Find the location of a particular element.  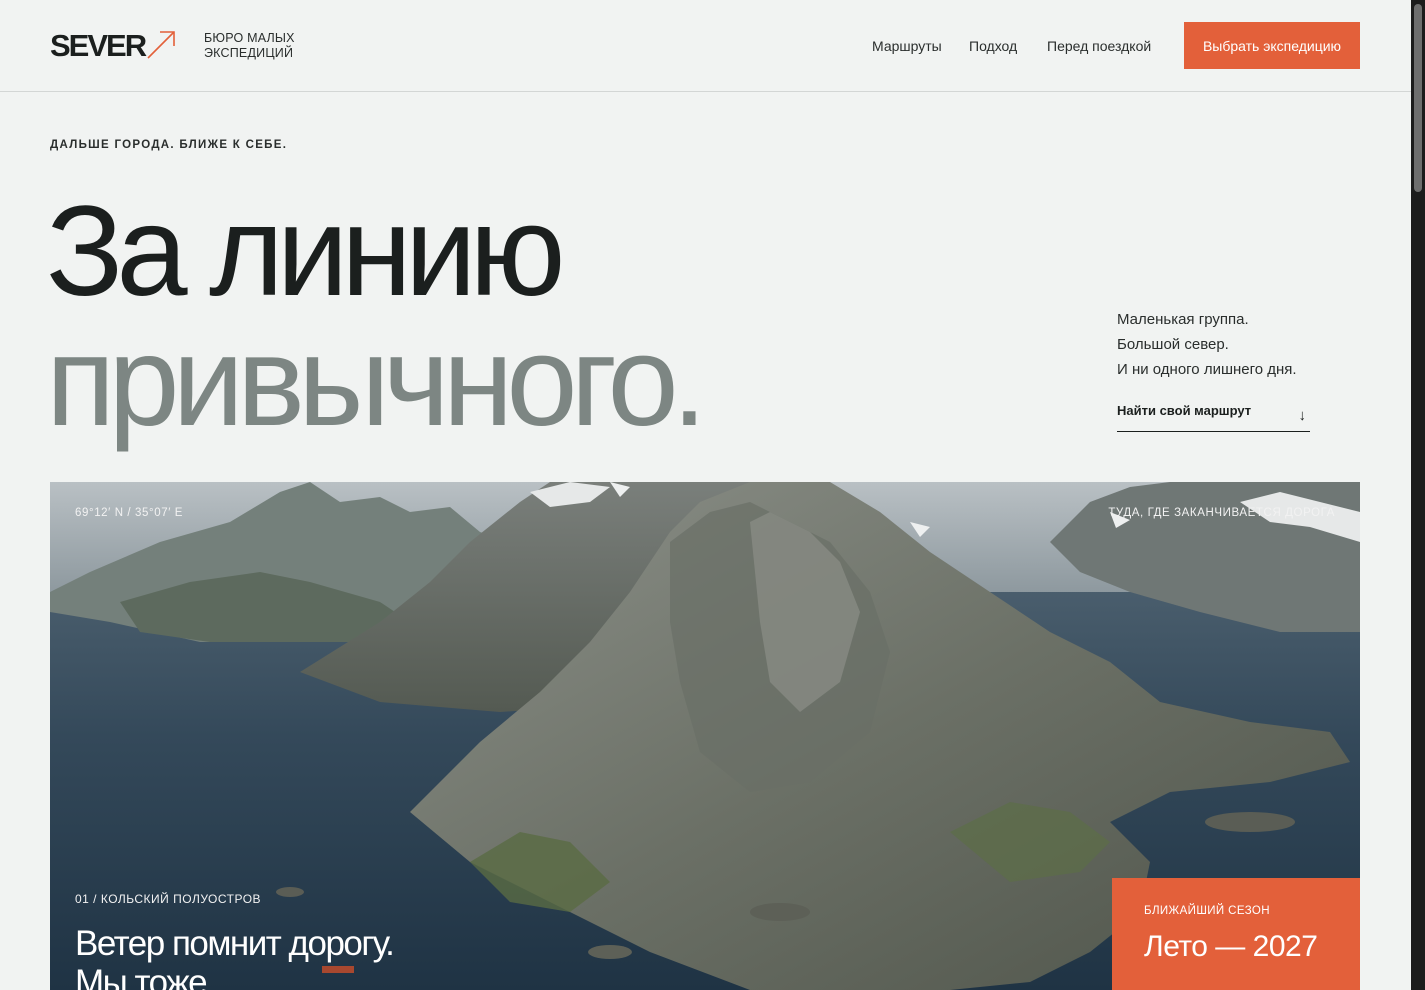

photo-title: Ветер помнит дорогу. Мы тоже. is located at coordinates (235, 957).